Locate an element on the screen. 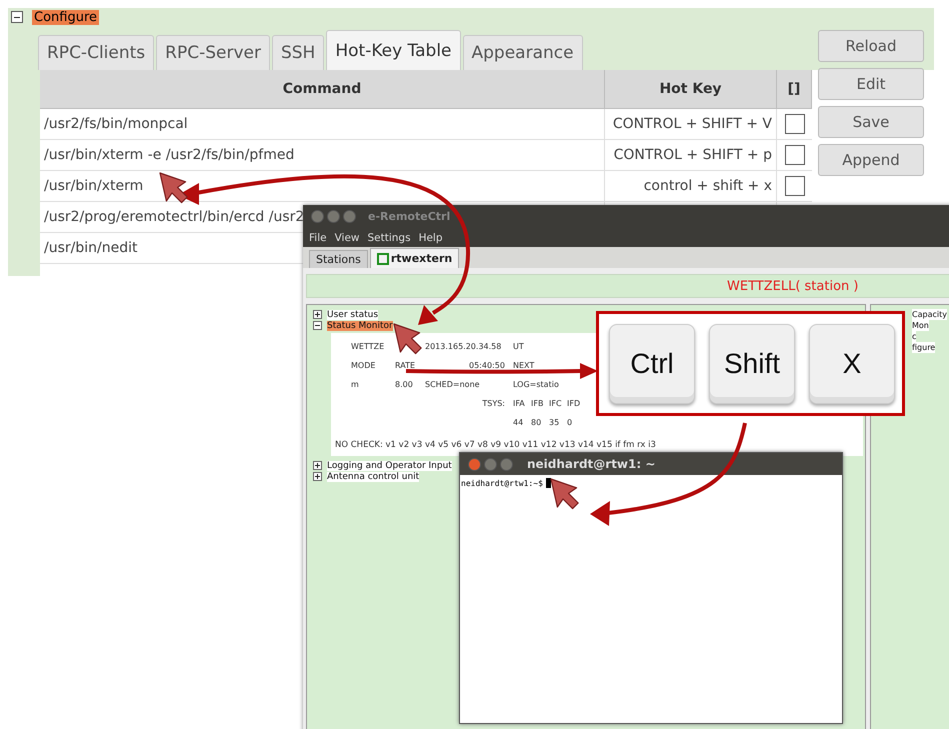  list-item: Mon is located at coordinates (920, 325).